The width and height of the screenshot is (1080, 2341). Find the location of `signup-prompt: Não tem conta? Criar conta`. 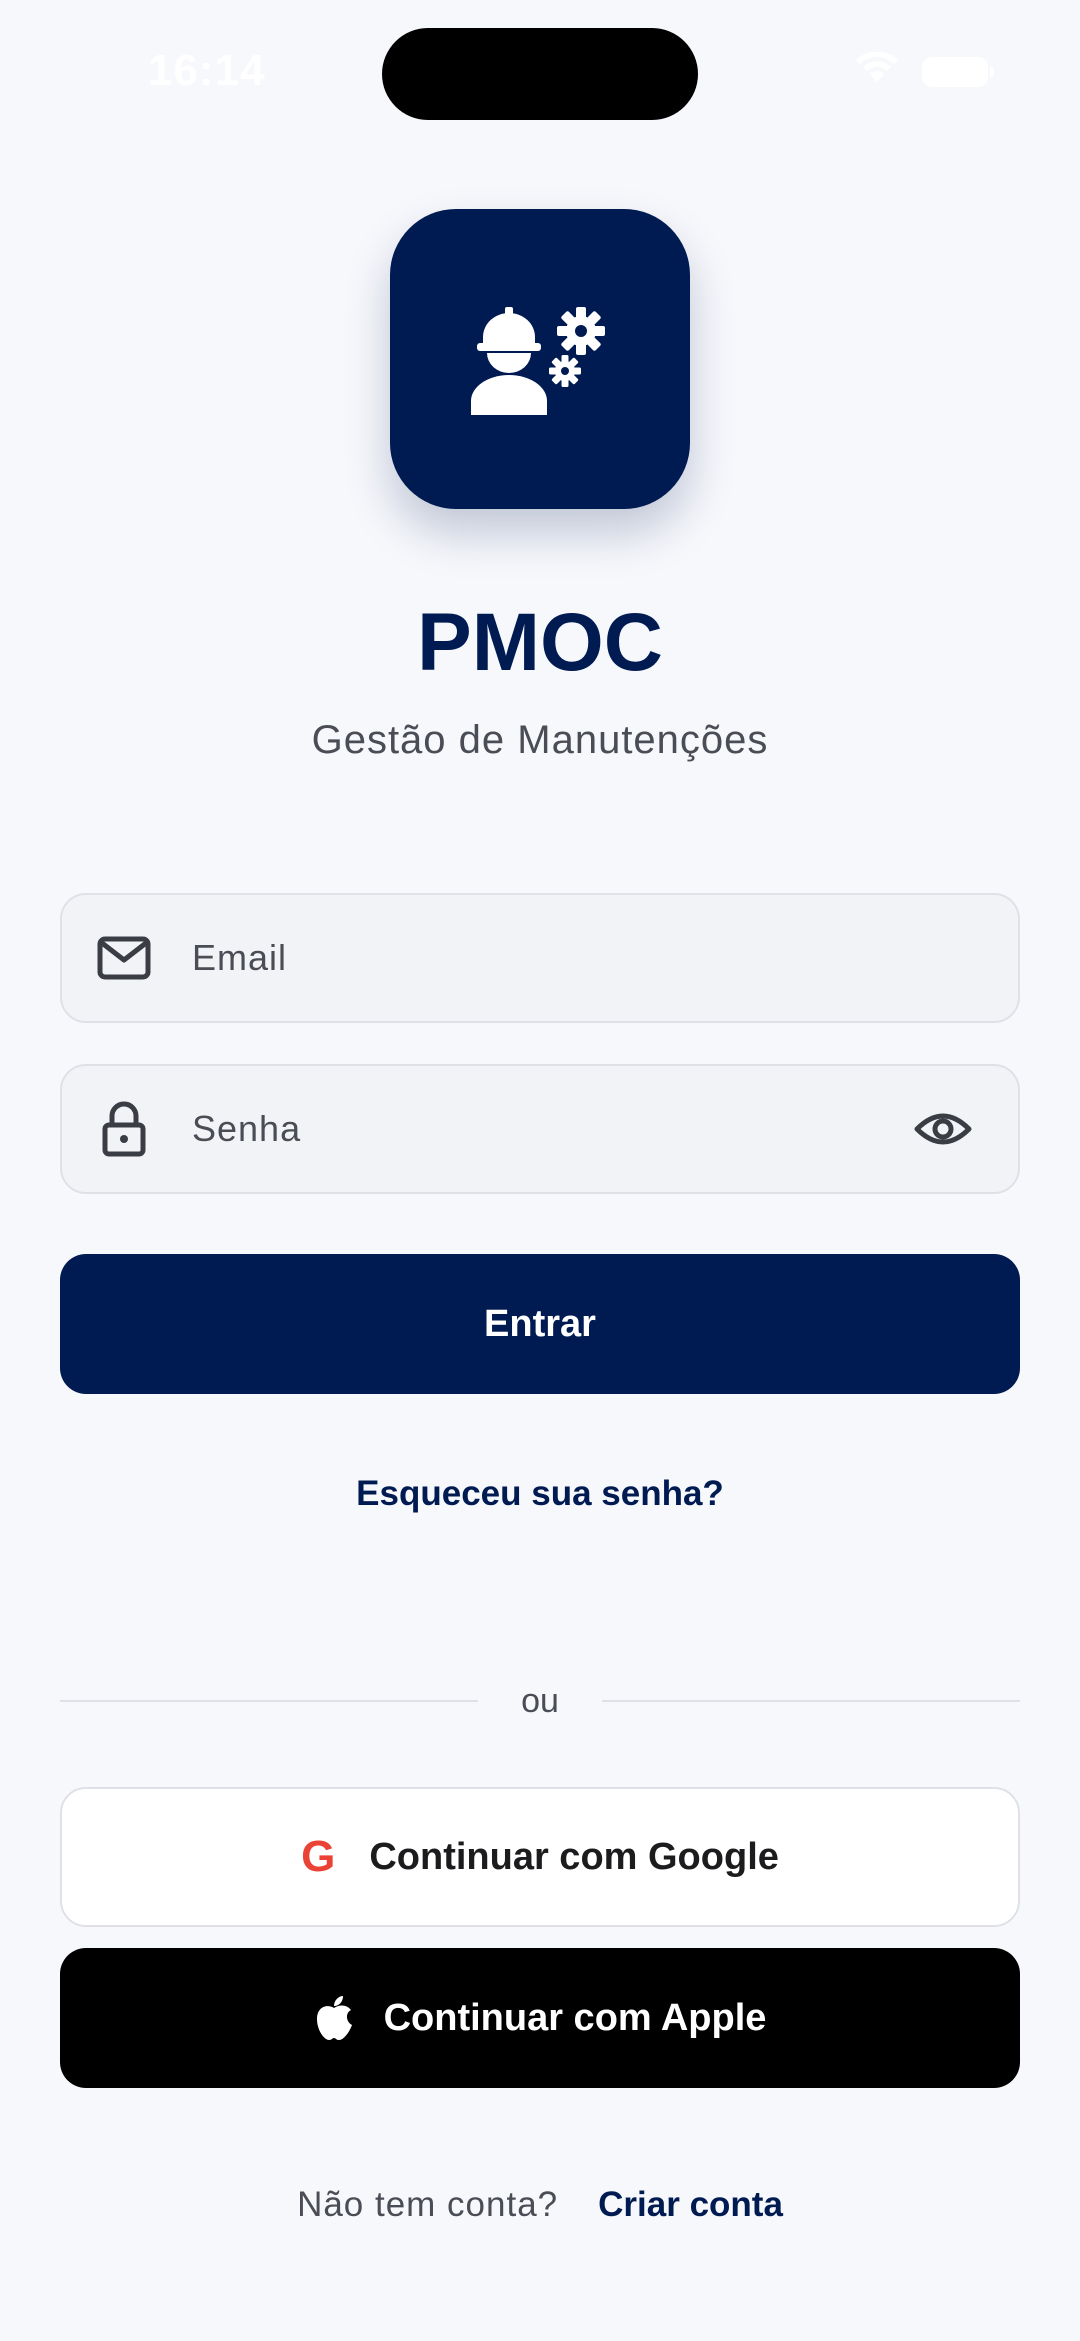

signup-prompt: Não tem conta? Criar conta is located at coordinates (540, 2205).